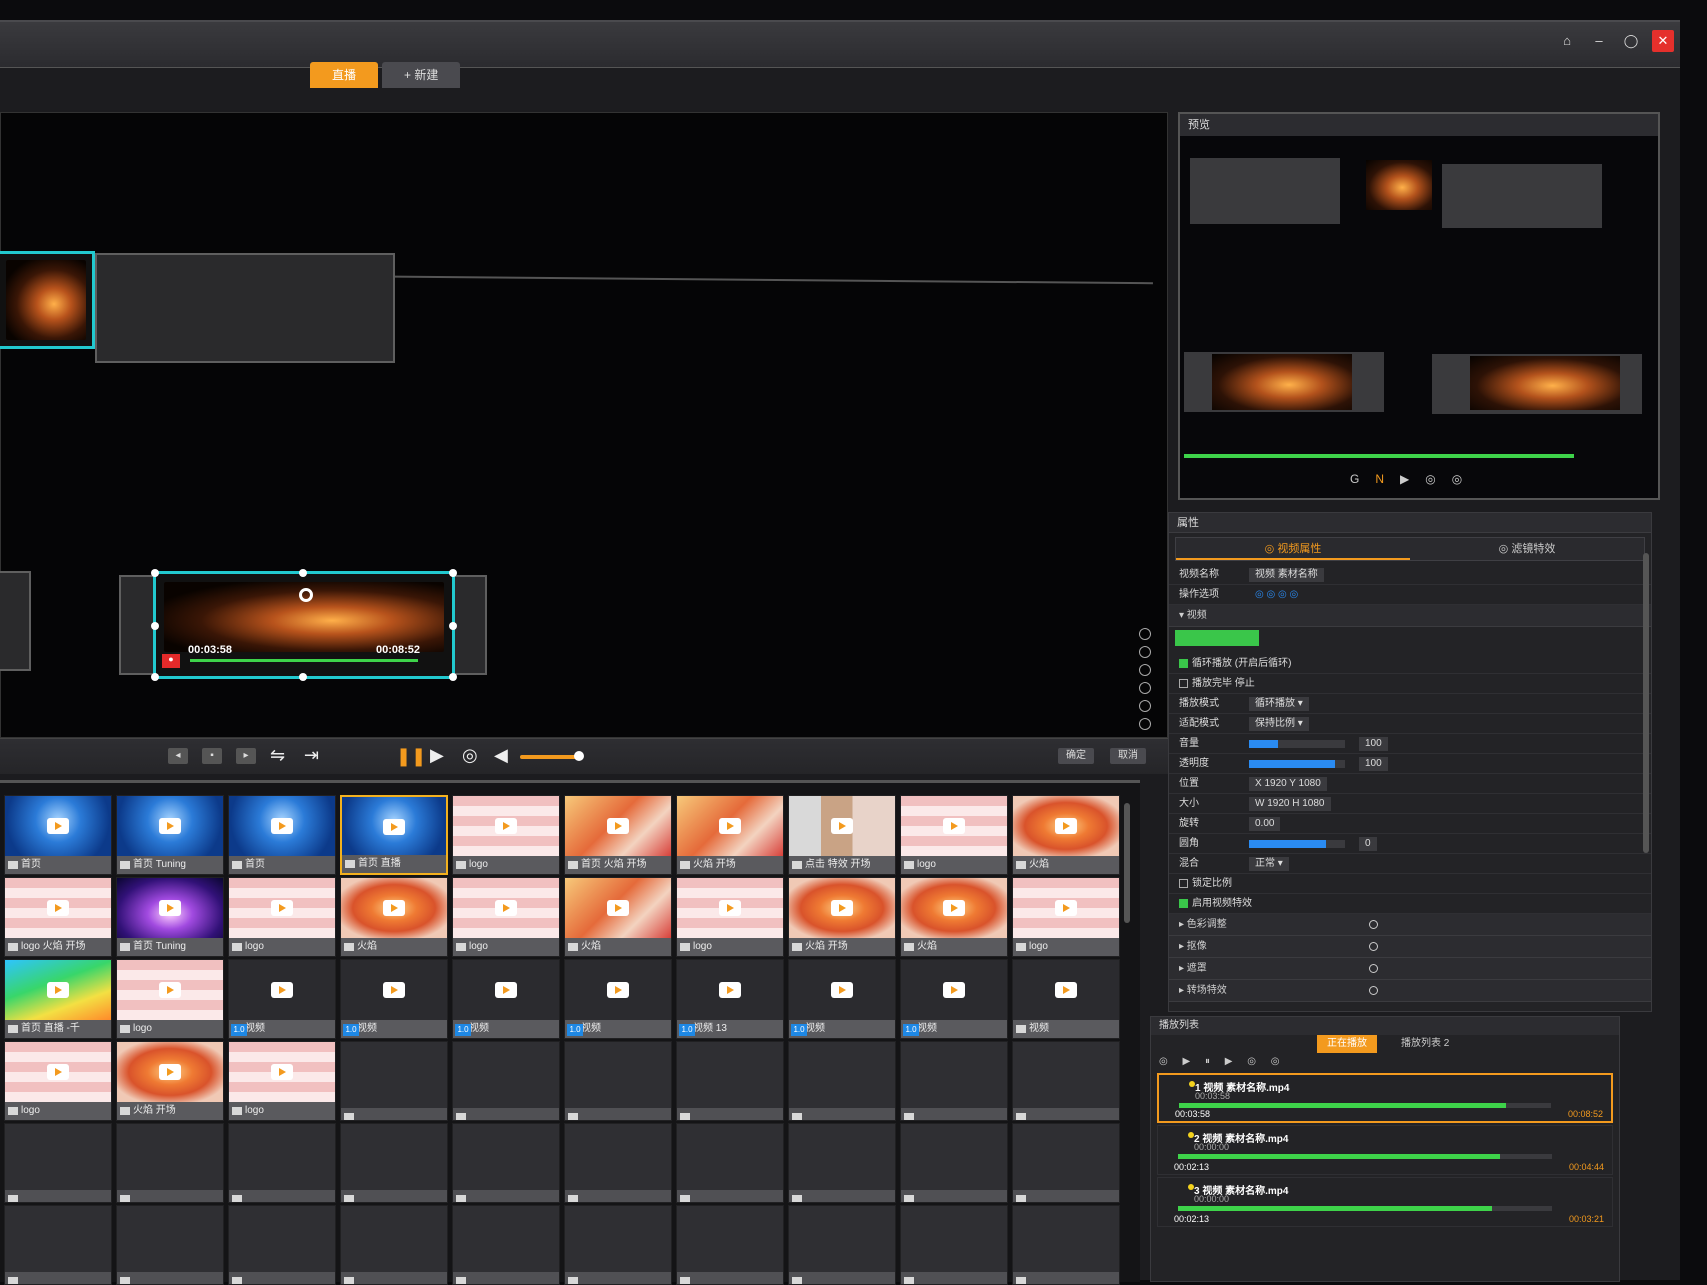 The width and height of the screenshot is (1707, 1285). What do you see at coordinates (1410, 969) in the screenshot?
I see `section-mask: ▸ 遮罩` at bounding box center [1410, 969].